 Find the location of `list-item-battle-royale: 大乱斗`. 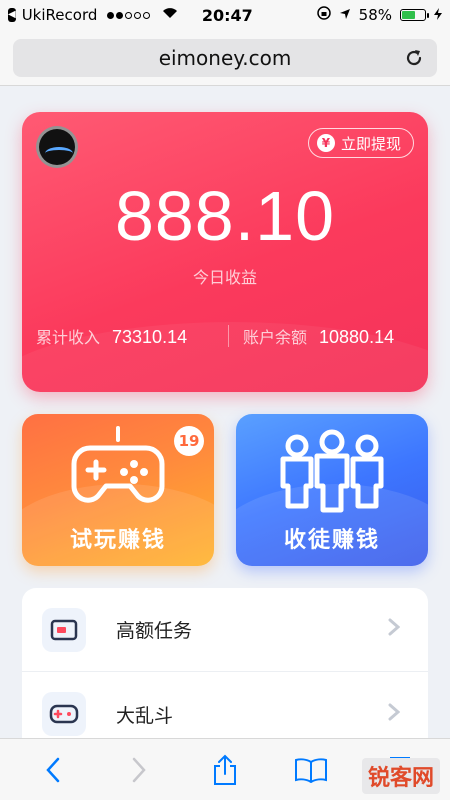

list-item-battle-royale: 大乱斗 is located at coordinates (225, 705).